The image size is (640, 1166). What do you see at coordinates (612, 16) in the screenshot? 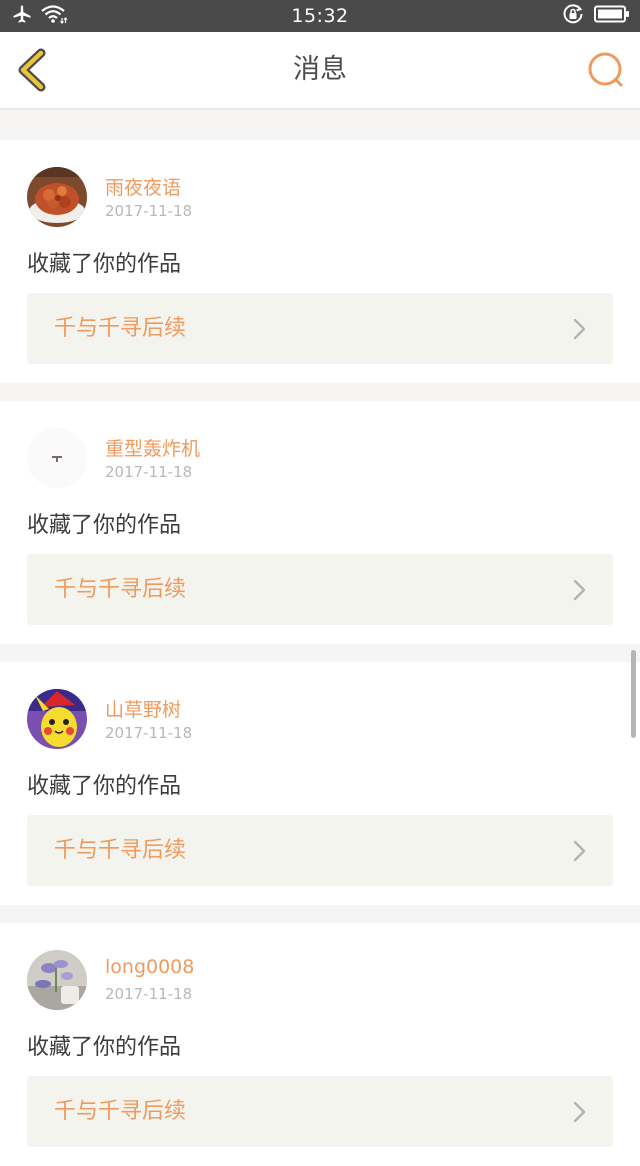
I see `battery-icon` at bounding box center [612, 16].